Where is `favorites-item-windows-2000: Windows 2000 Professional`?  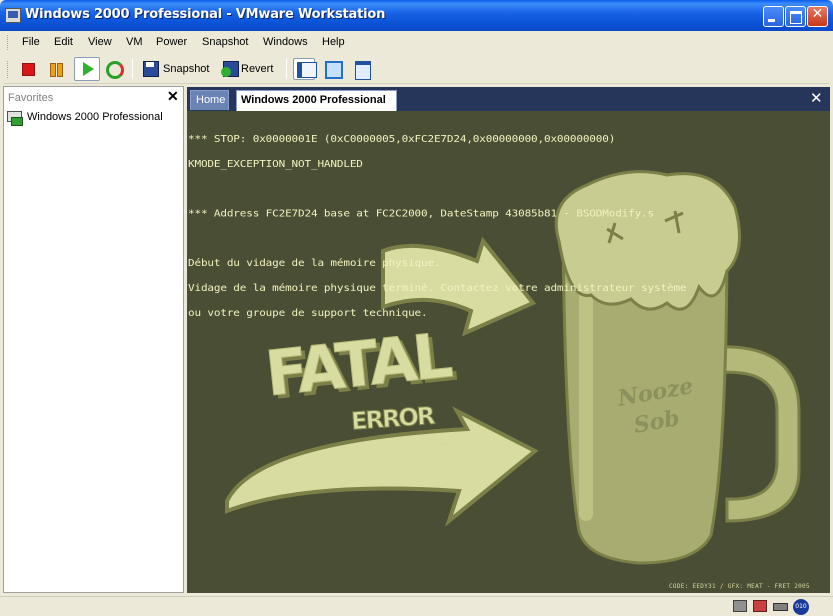
favorites-item-windows-2000: Windows 2000 Professional is located at coordinates (84, 117).